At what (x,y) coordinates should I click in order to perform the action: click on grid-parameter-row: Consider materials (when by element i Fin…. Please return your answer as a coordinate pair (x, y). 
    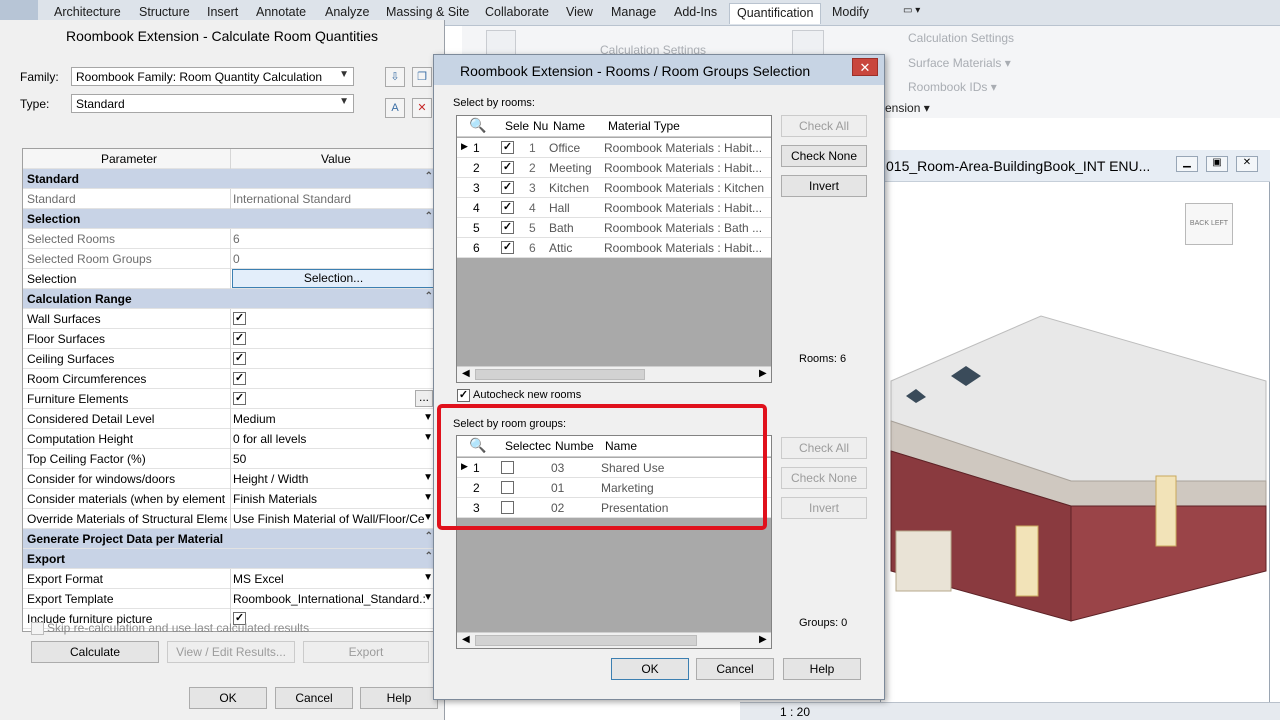
    Looking at the image, I should click on (229, 499).